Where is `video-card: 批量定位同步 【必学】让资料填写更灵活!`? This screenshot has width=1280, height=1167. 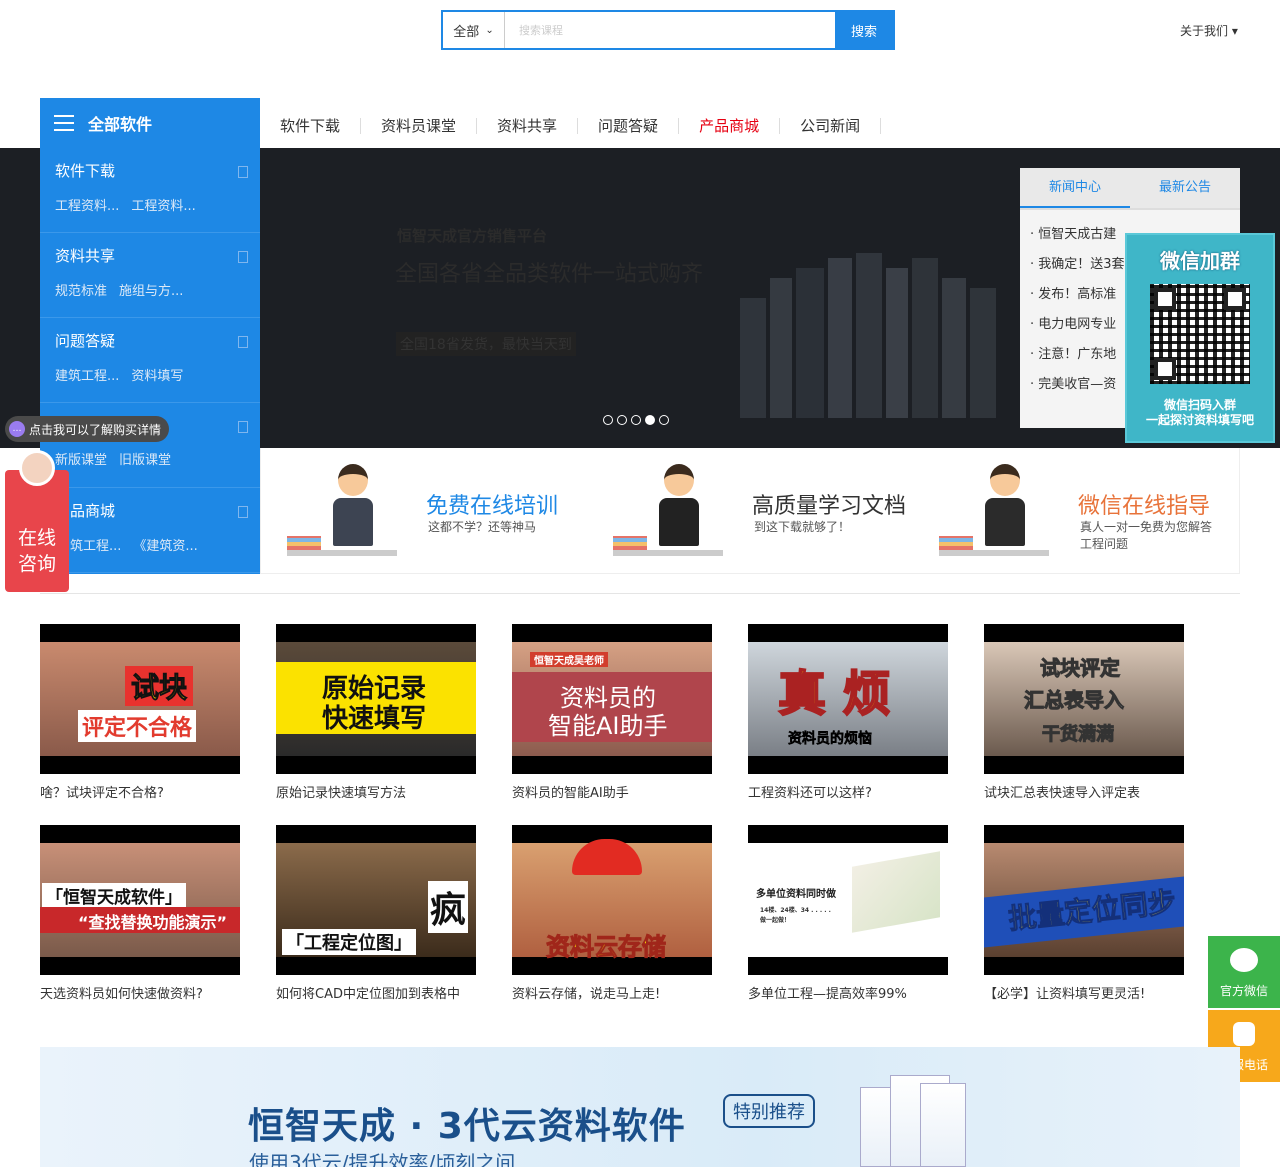 video-card: 批量定位同步 【必学】让资料填写更灵活! is located at coordinates (1084, 913).